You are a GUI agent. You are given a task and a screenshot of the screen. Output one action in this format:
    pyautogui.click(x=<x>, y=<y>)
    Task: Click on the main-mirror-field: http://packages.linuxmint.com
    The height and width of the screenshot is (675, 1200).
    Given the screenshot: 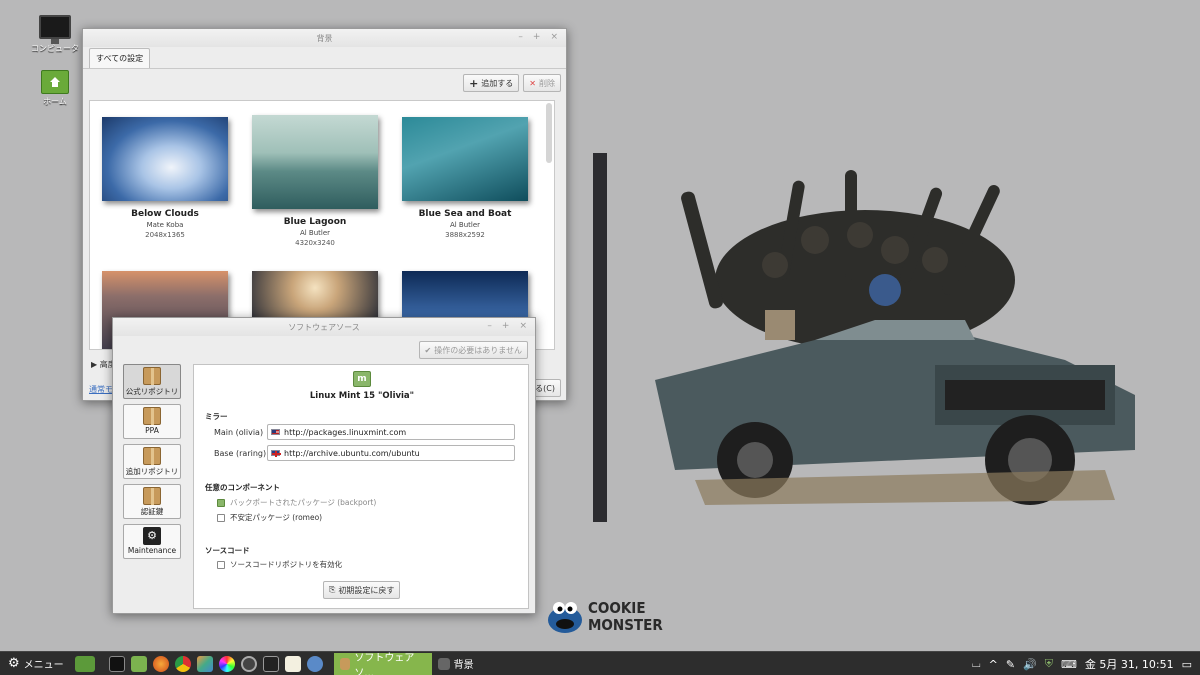 What is the action you would take?
    pyautogui.click(x=391, y=432)
    